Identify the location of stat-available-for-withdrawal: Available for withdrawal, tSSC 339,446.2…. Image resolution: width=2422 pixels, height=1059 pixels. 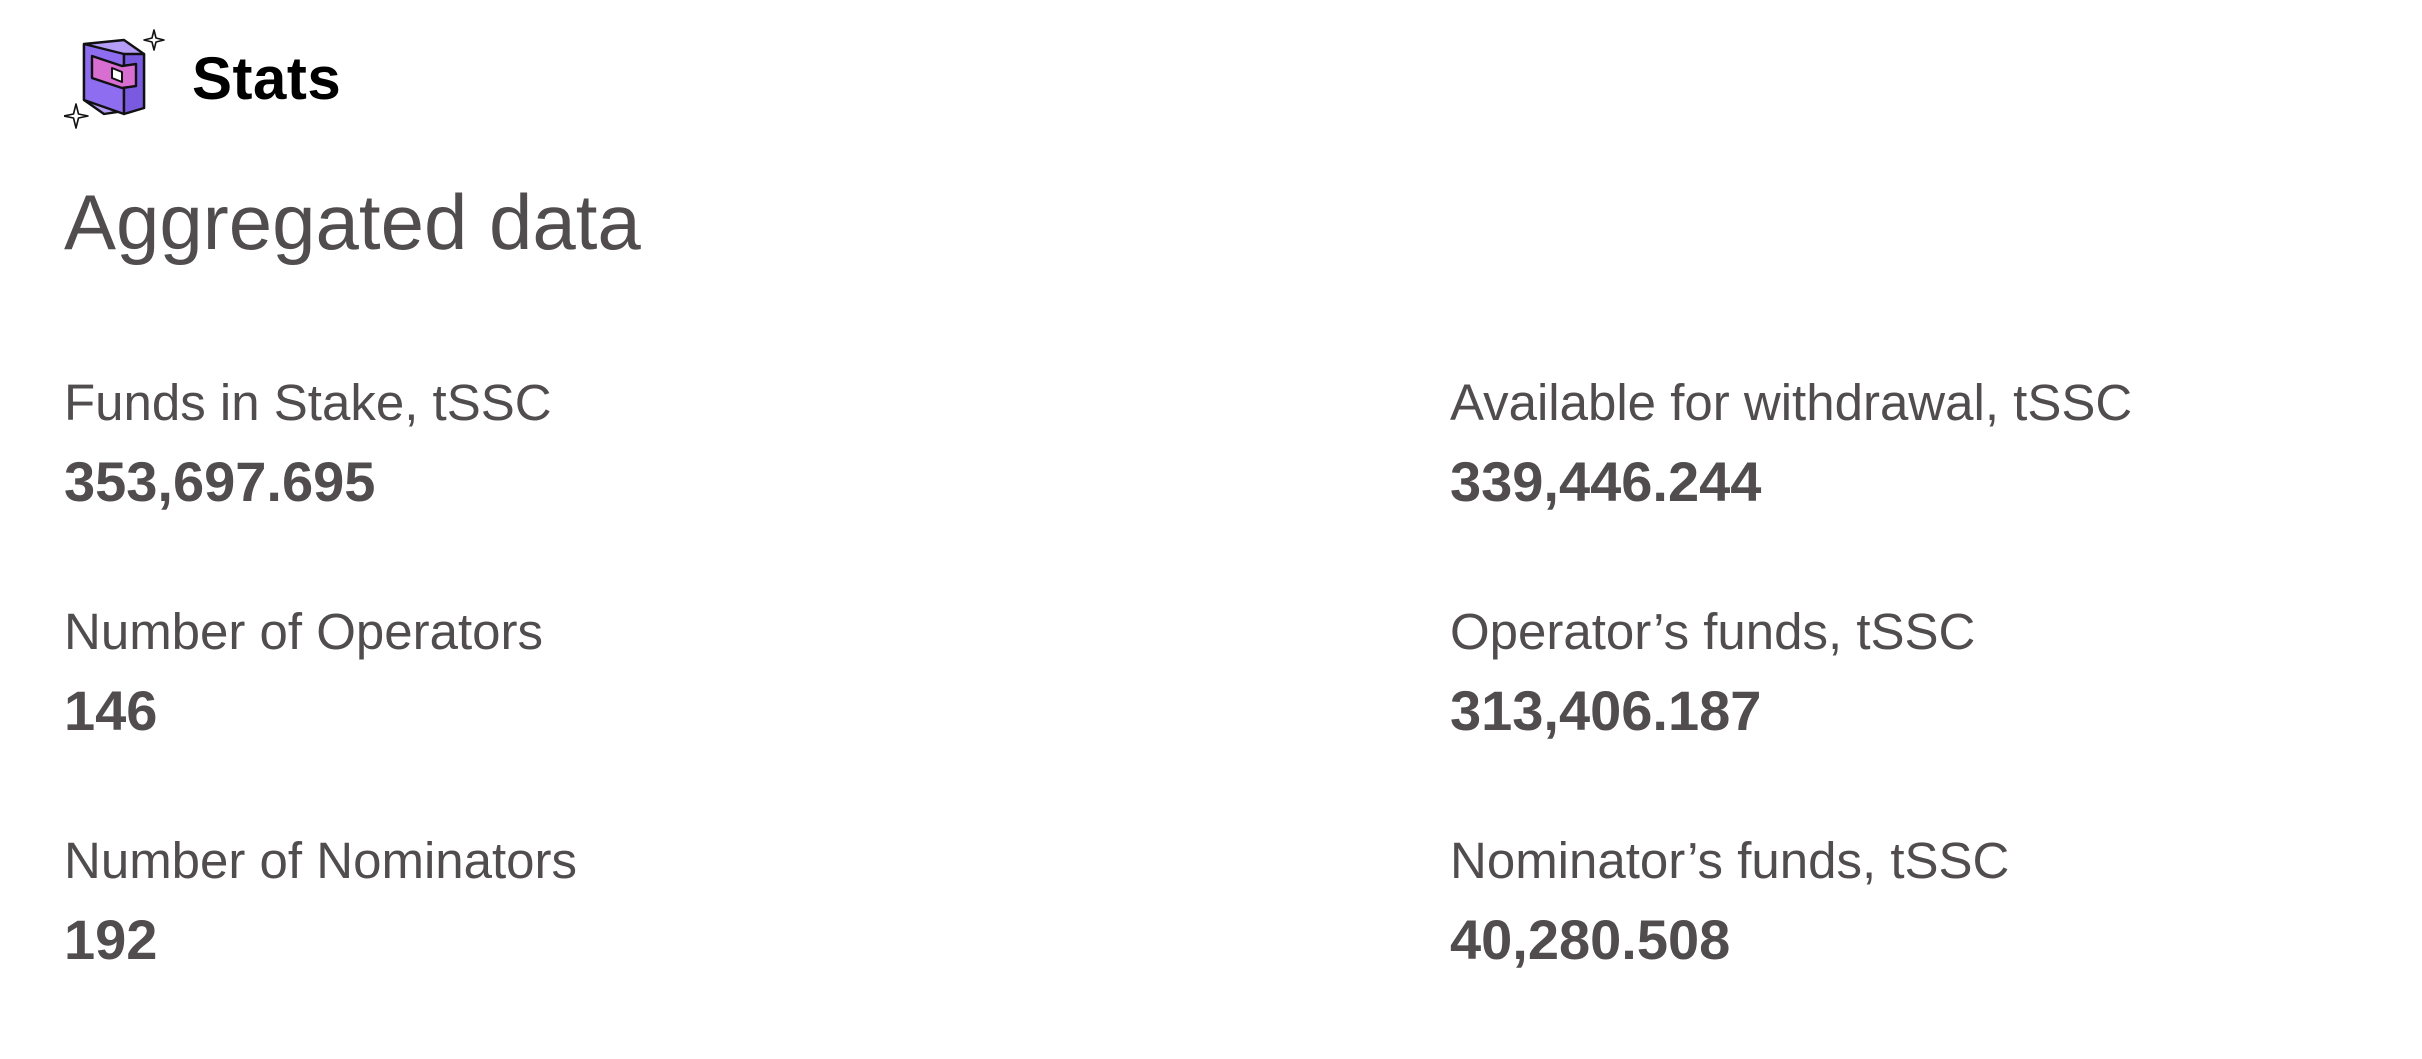
(1917, 486).